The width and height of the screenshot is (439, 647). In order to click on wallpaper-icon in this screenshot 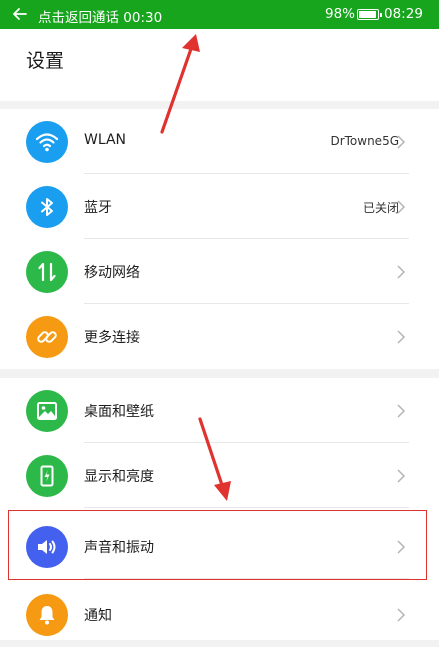, I will do `click(47, 411)`.